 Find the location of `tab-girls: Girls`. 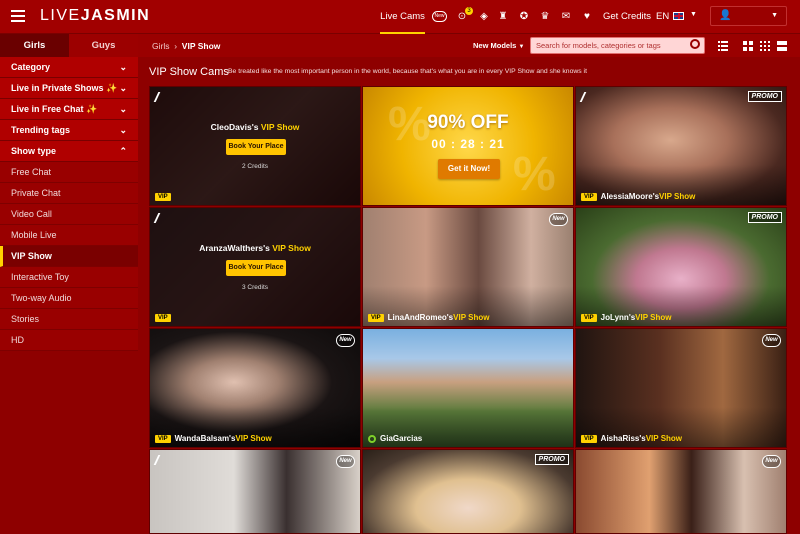

tab-girls: Girls is located at coordinates (34, 45).